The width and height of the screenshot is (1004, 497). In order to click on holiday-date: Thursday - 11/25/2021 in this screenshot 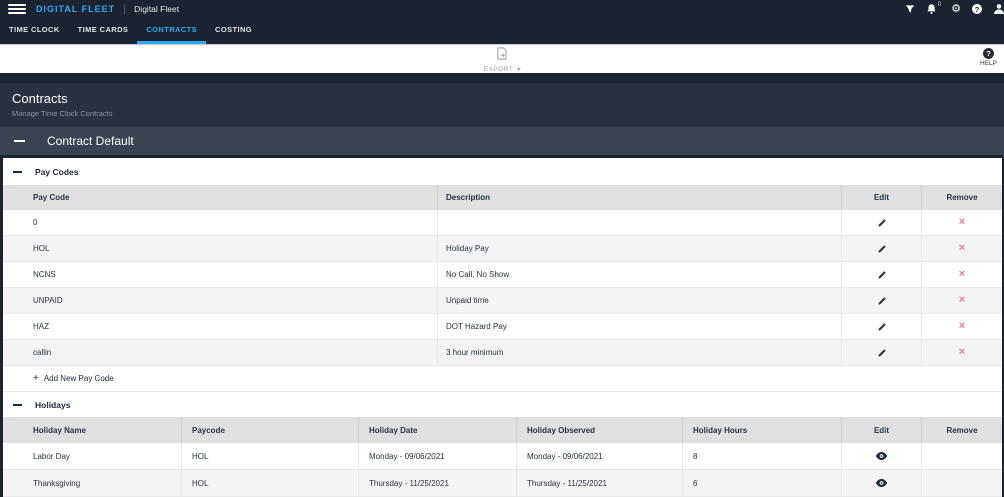, I will do `click(437, 483)`.